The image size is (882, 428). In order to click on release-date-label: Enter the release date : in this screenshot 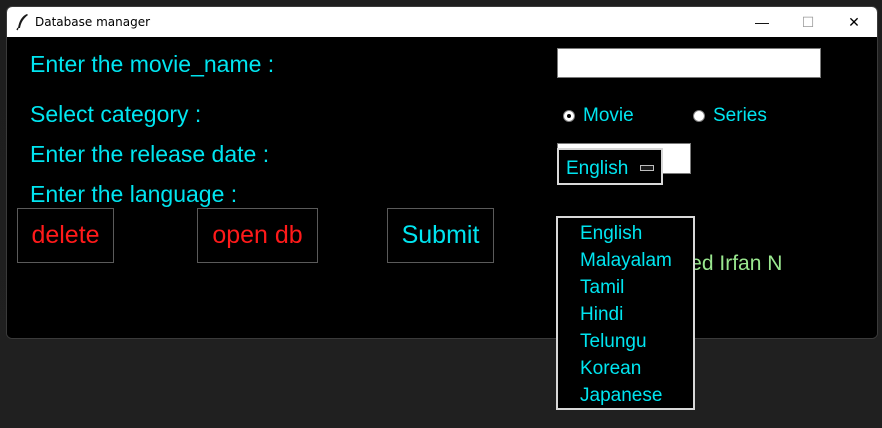, I will do `click(150, 154)`.